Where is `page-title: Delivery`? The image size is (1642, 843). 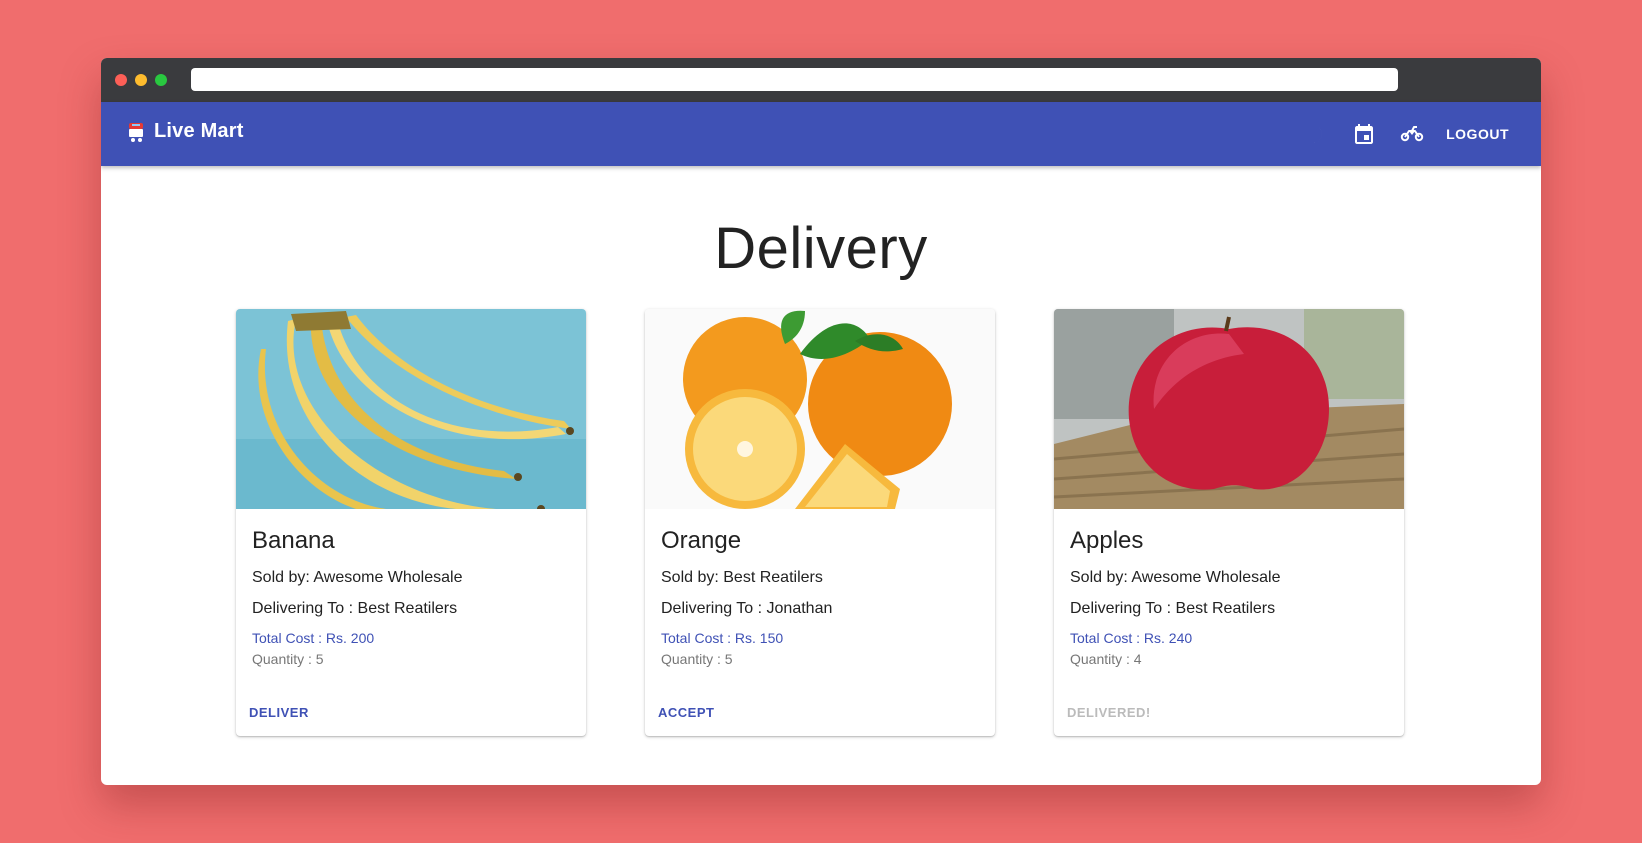
page-title: Delivery is located at coordinates (821, 248).